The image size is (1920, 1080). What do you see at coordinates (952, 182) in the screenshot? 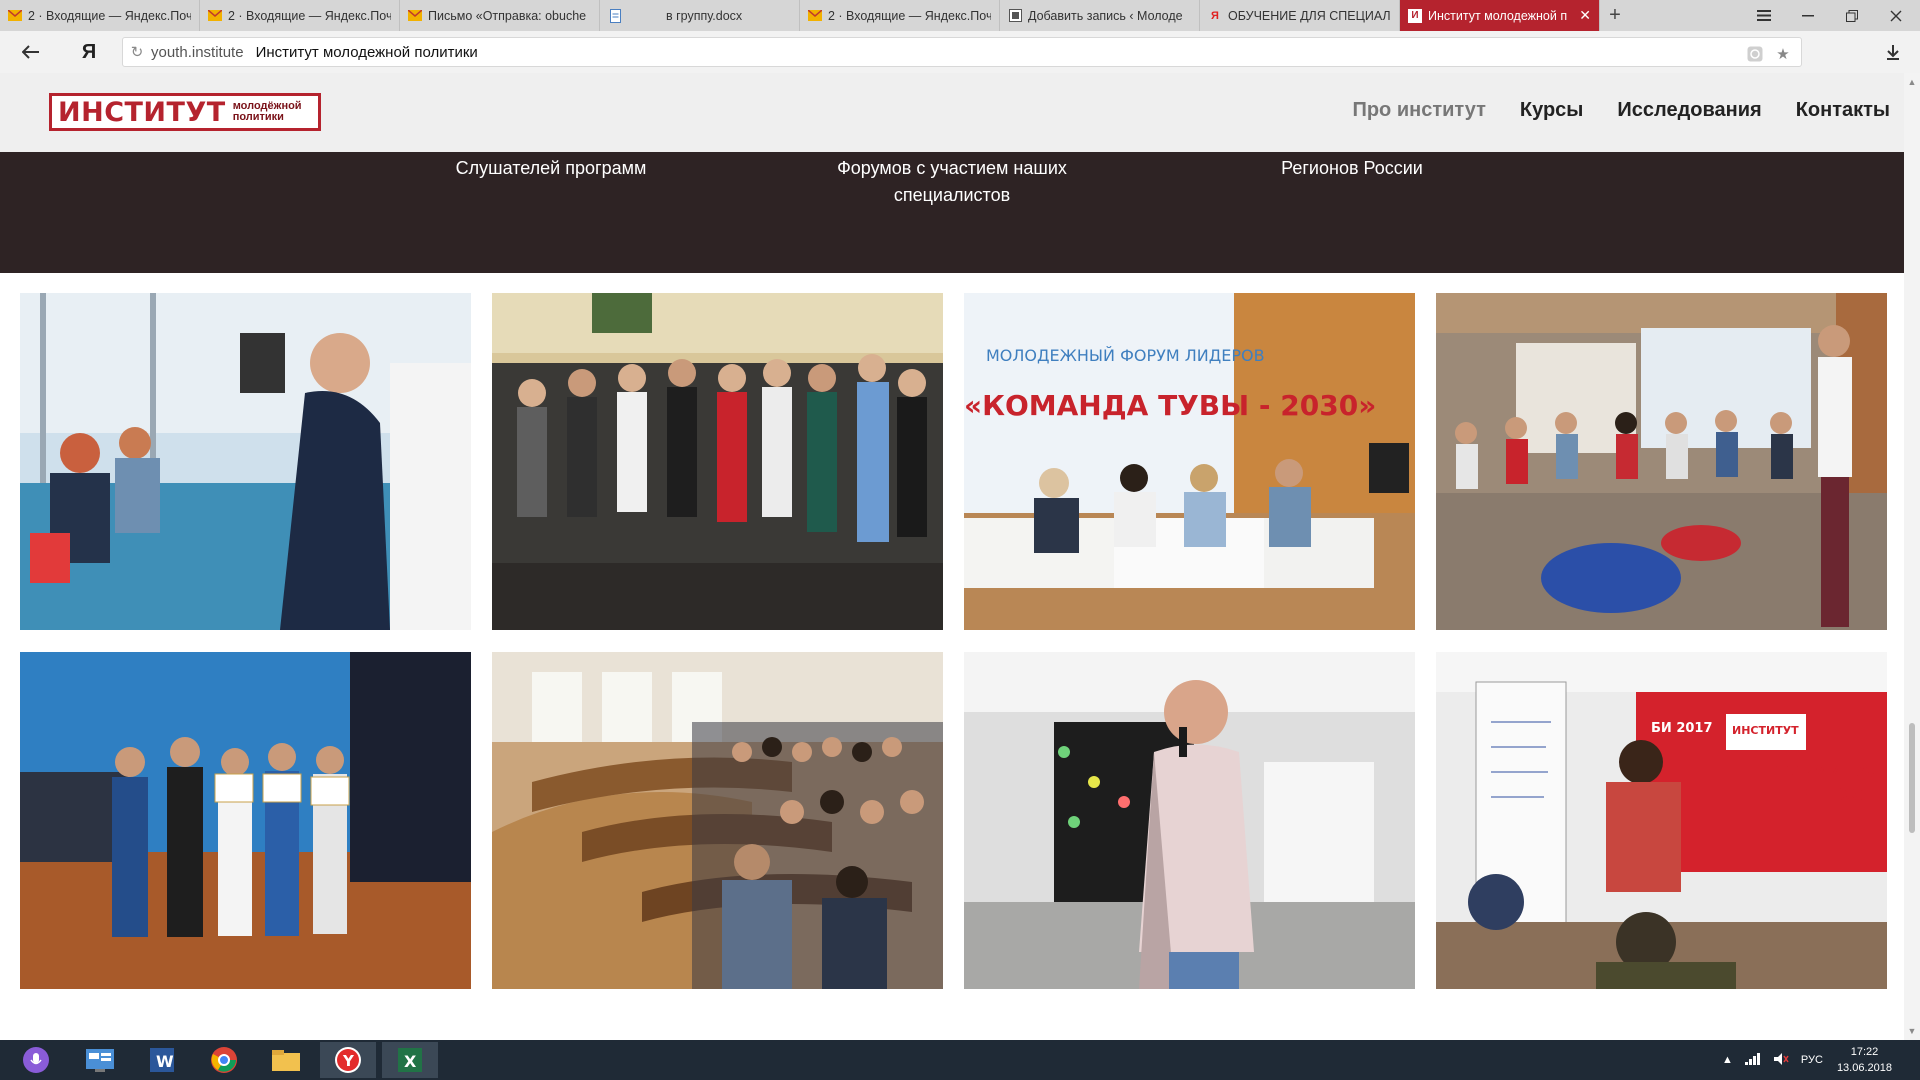
I see `stat-forums: Форумов с участием наших специалистов` at bounding box center [952, 182].